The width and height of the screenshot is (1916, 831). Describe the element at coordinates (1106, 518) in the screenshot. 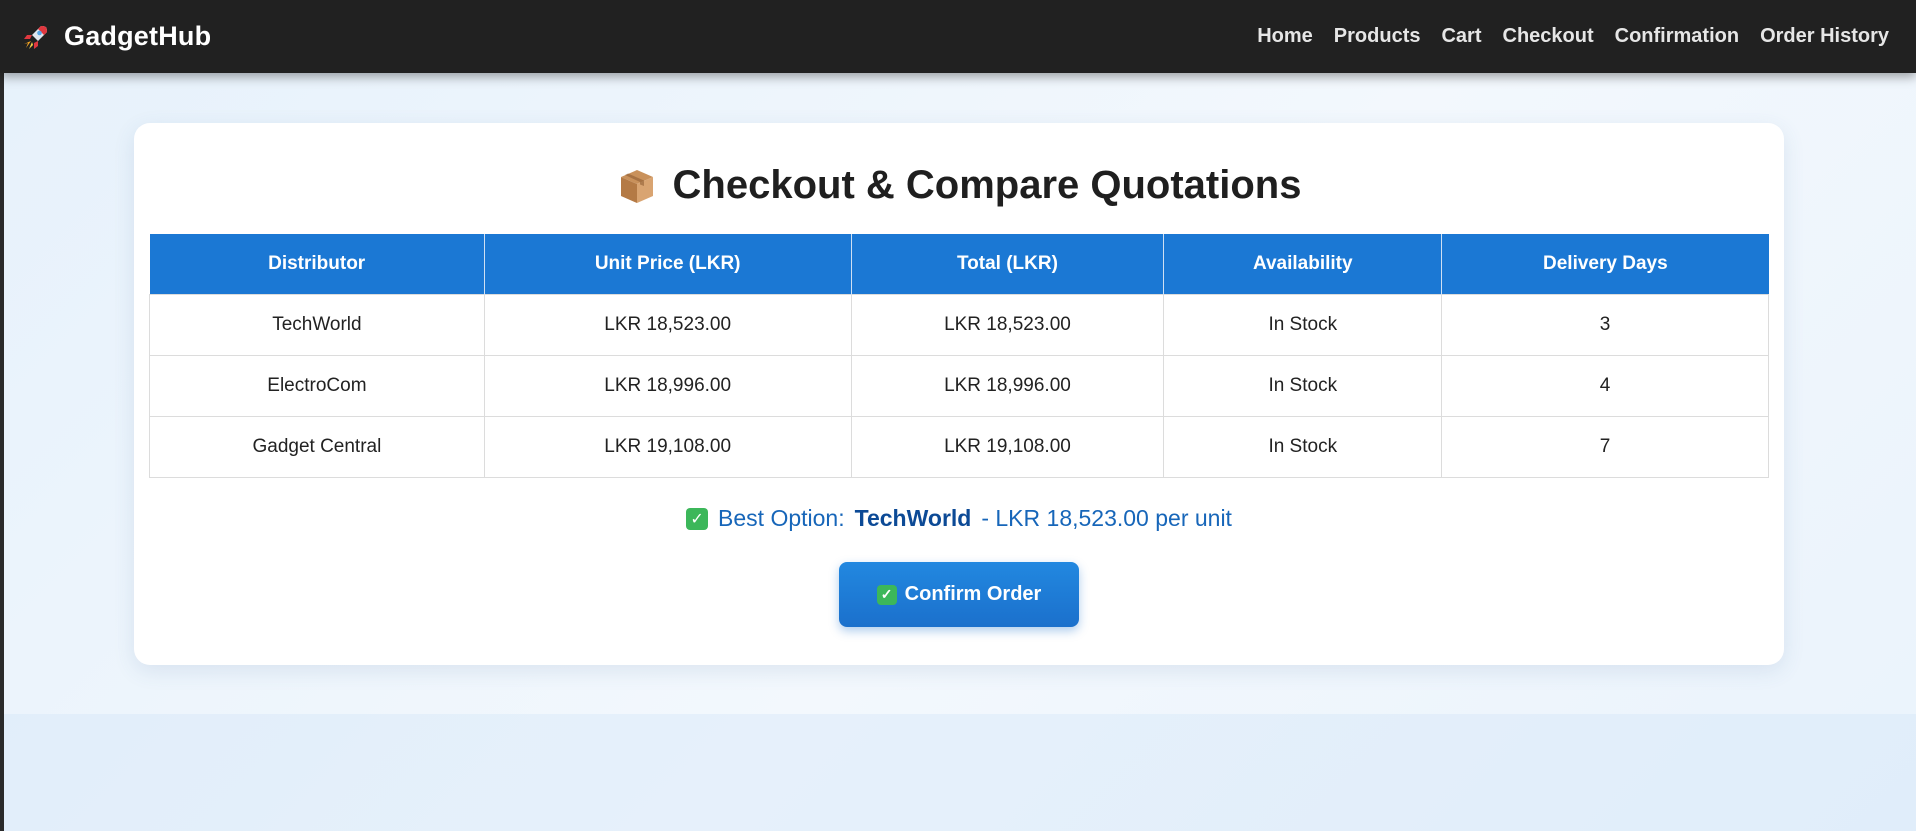

I see `best-option-suffix: - LKR 18,523.00 per unit` at that location.